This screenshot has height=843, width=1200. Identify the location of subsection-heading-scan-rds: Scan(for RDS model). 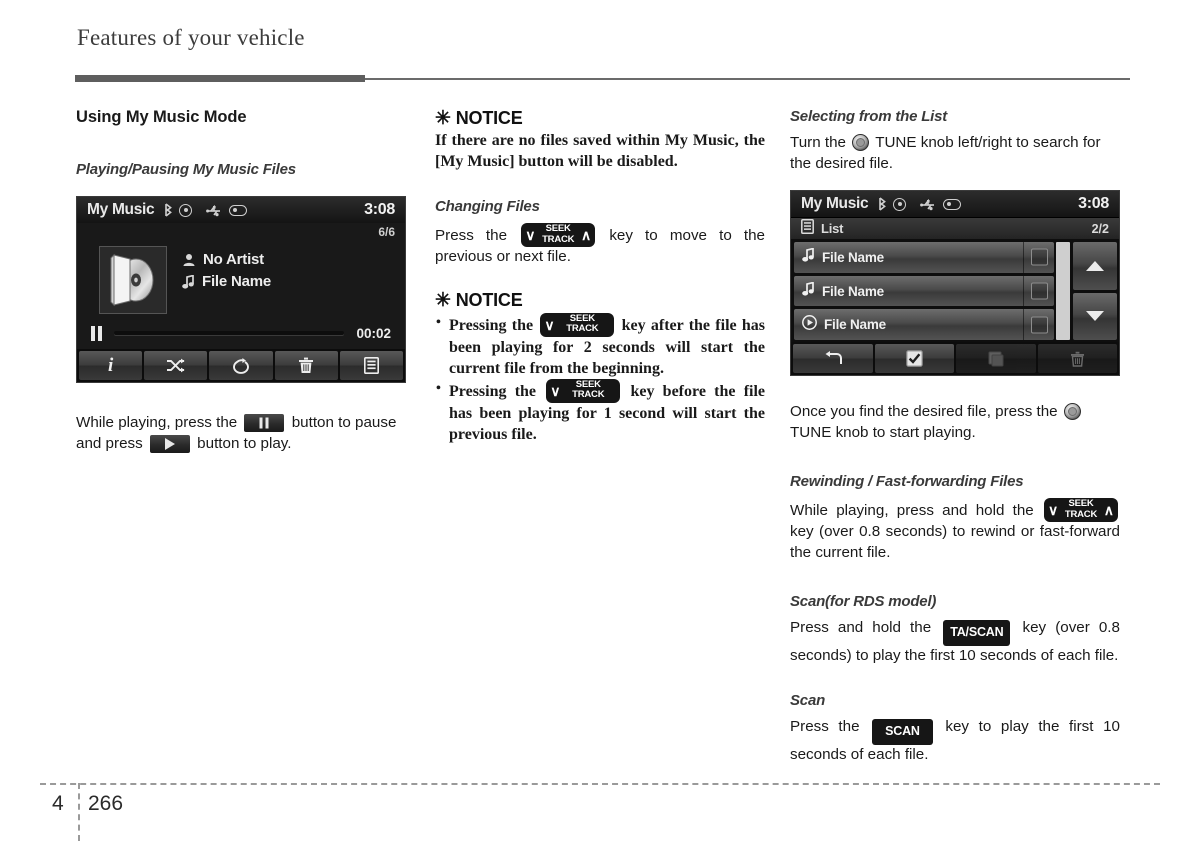
(863, 601).